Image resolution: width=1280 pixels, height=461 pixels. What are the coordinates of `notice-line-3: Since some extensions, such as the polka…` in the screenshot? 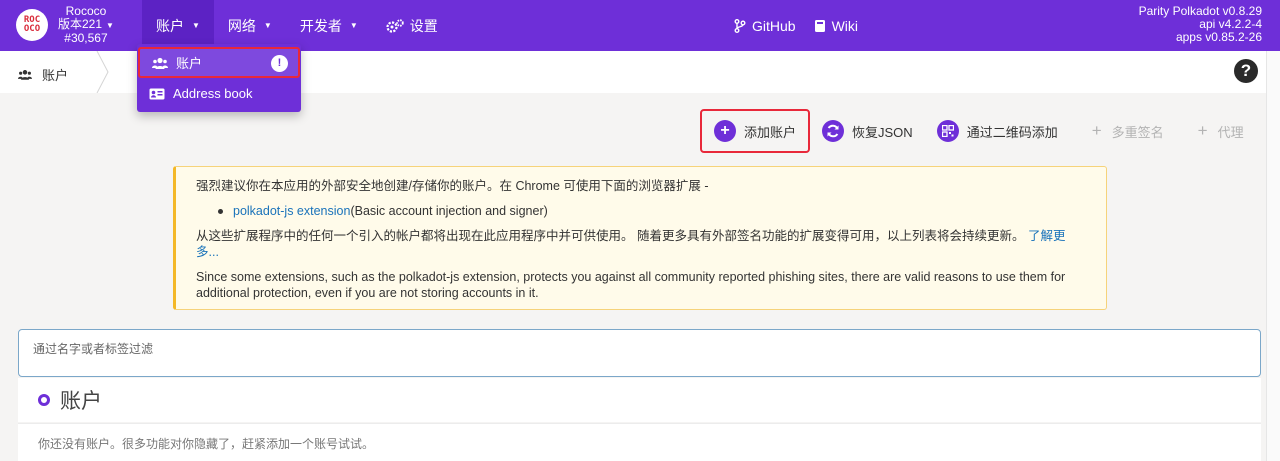 It's located at (631, 285).